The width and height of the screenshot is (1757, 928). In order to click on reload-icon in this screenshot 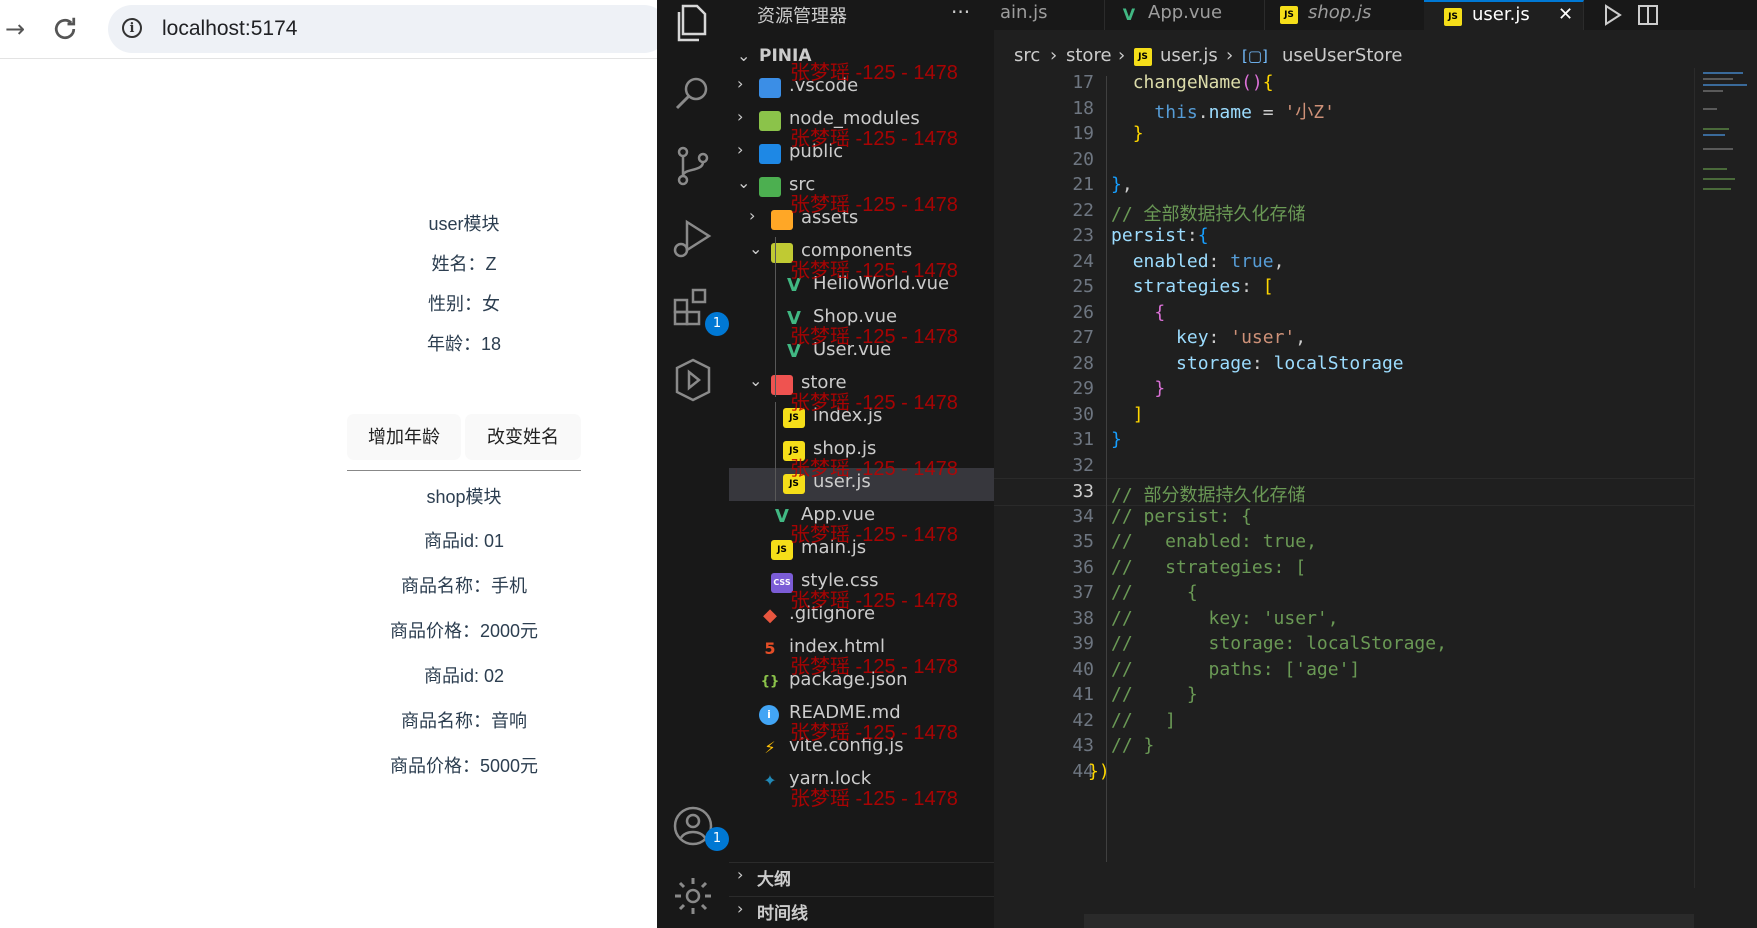, I will do `click(65, 29)`.